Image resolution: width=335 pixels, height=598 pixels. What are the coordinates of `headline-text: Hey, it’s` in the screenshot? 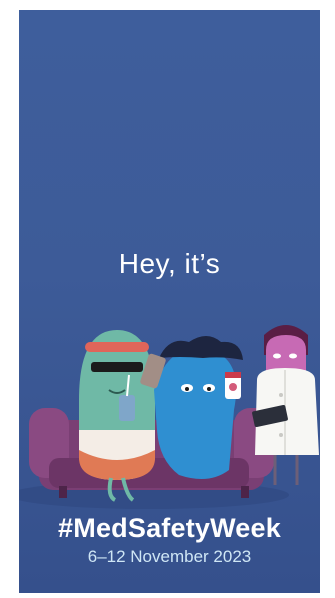 It's located at (169, 263).